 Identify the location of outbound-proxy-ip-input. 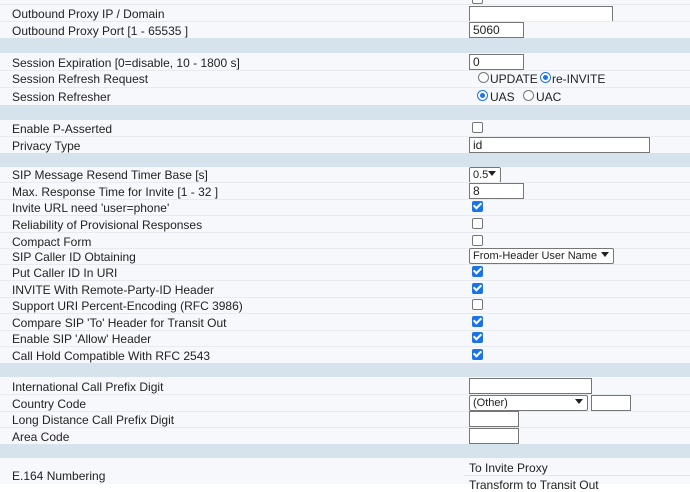
(541, 14).